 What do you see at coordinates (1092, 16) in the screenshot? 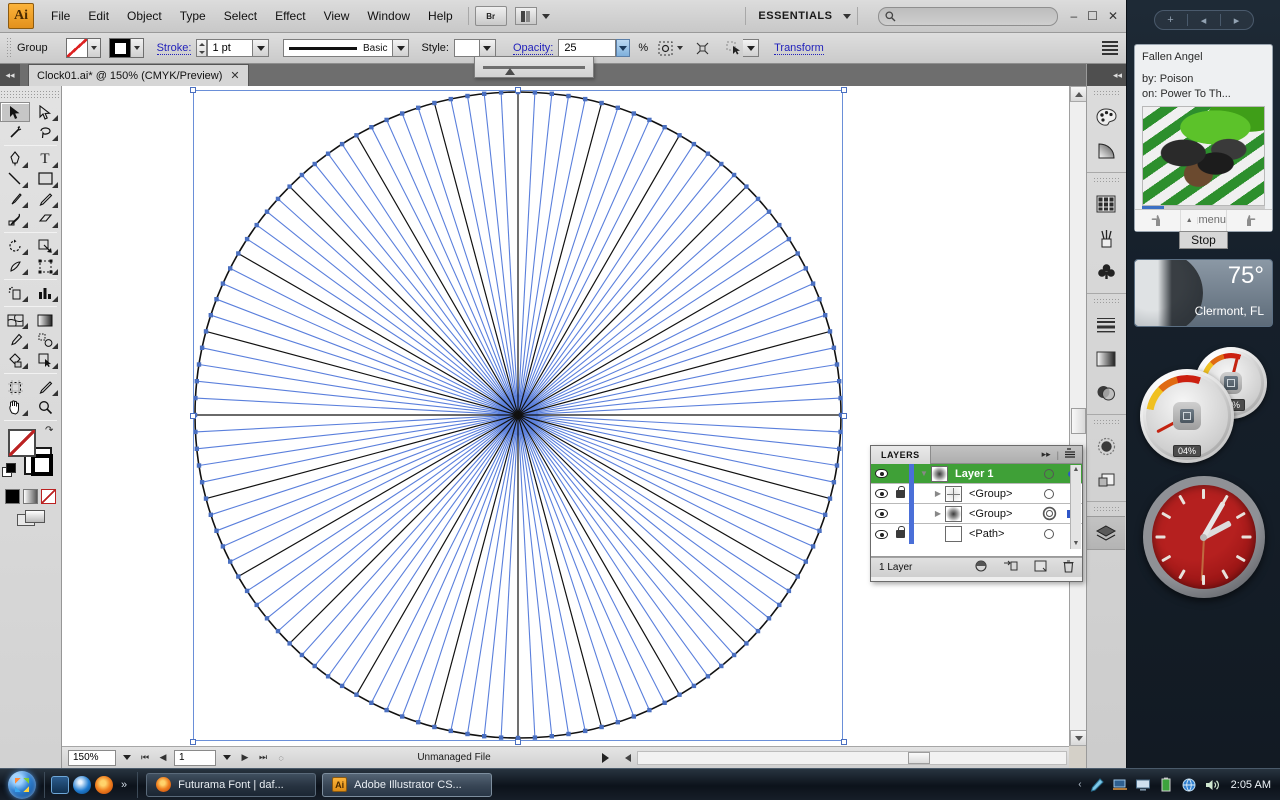
I see `restore-button: ☐` at bounding box center [1092, 16].